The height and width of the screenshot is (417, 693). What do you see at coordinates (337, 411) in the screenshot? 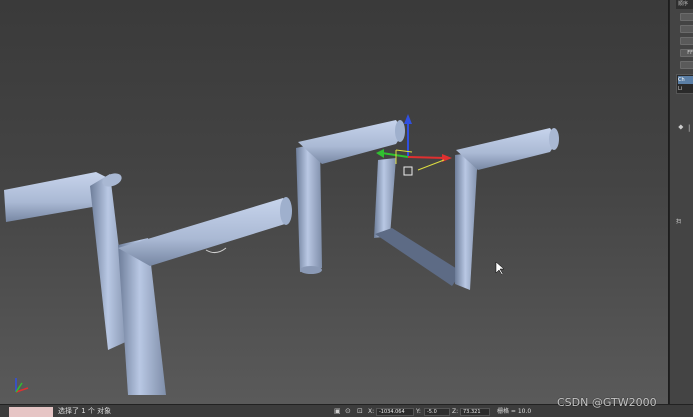
I see `lock-selection-icon: ▣` at bounding box center [337, 411].